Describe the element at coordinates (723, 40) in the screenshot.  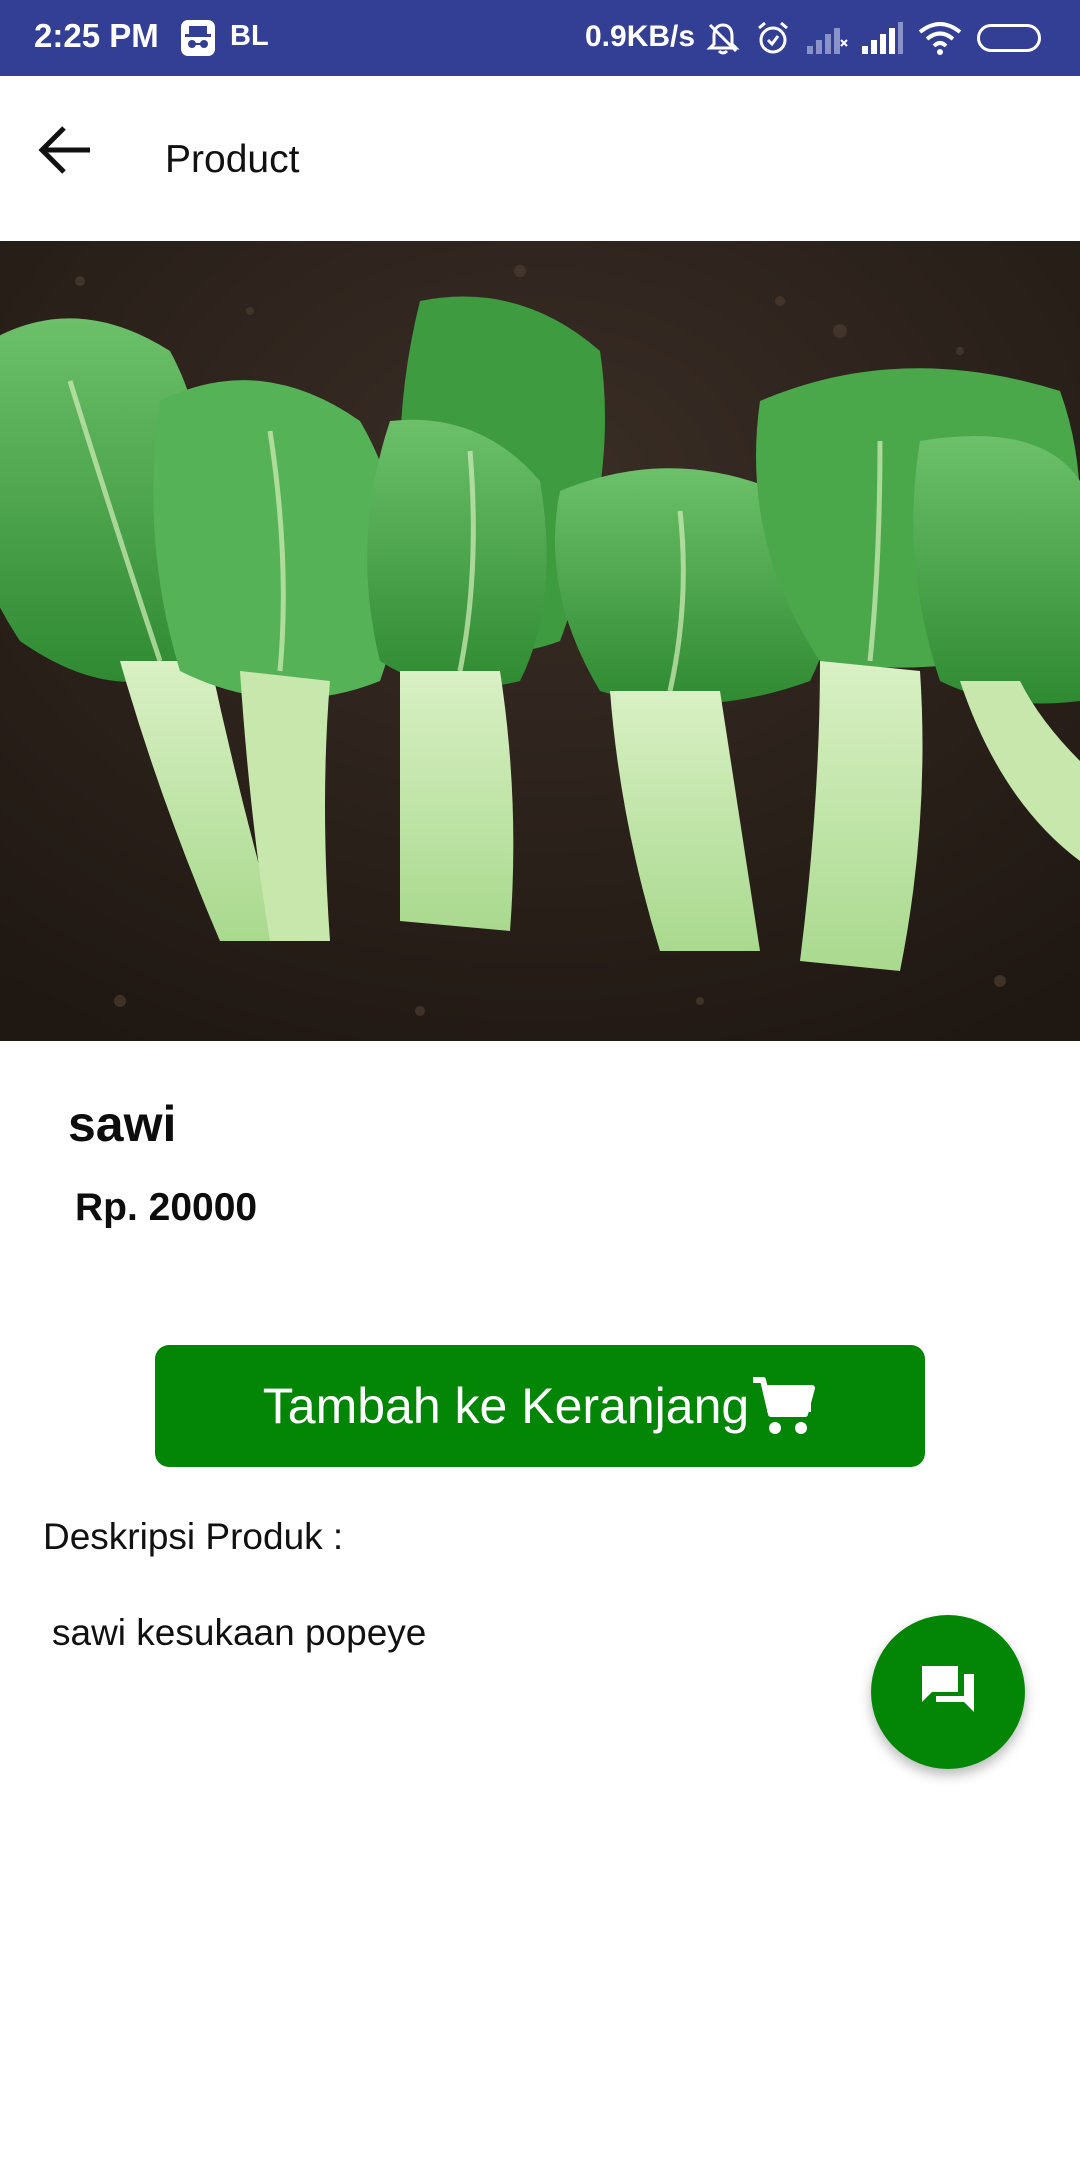
I see `mute-bell-icon` at that location.